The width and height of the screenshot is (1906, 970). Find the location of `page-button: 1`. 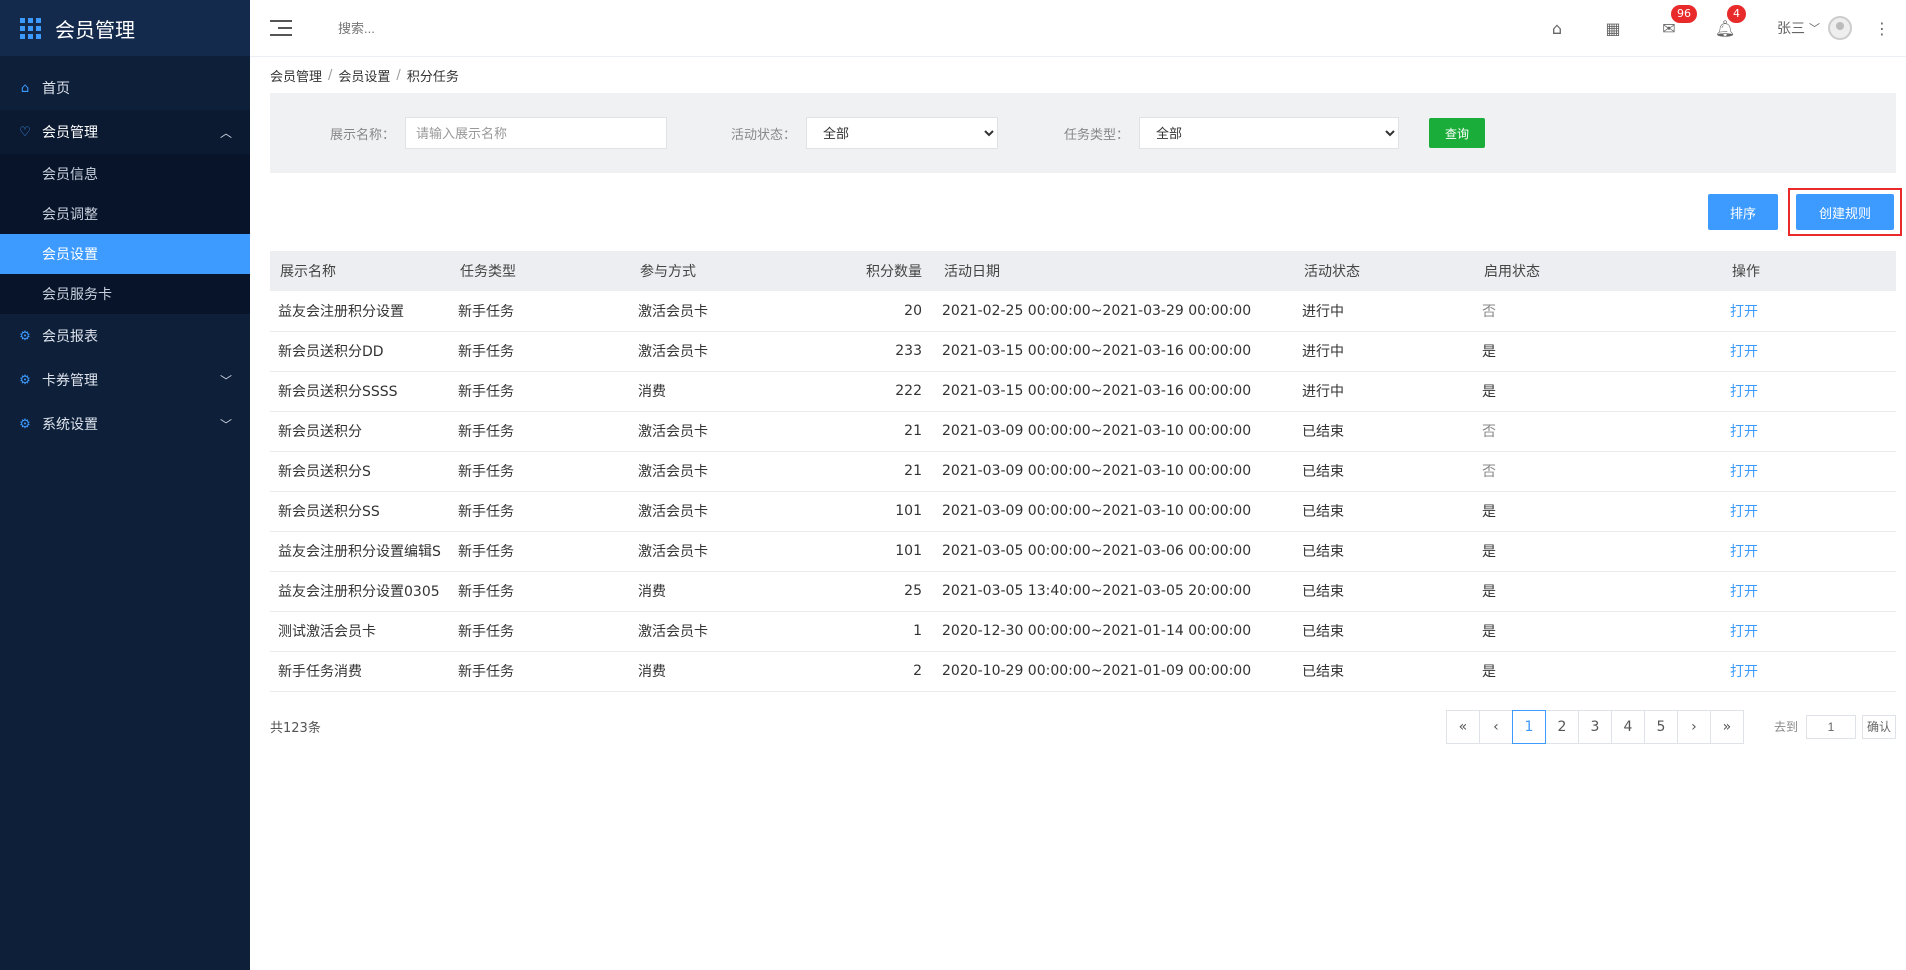

page-button: 1 is located at coordinates (1528, 726).